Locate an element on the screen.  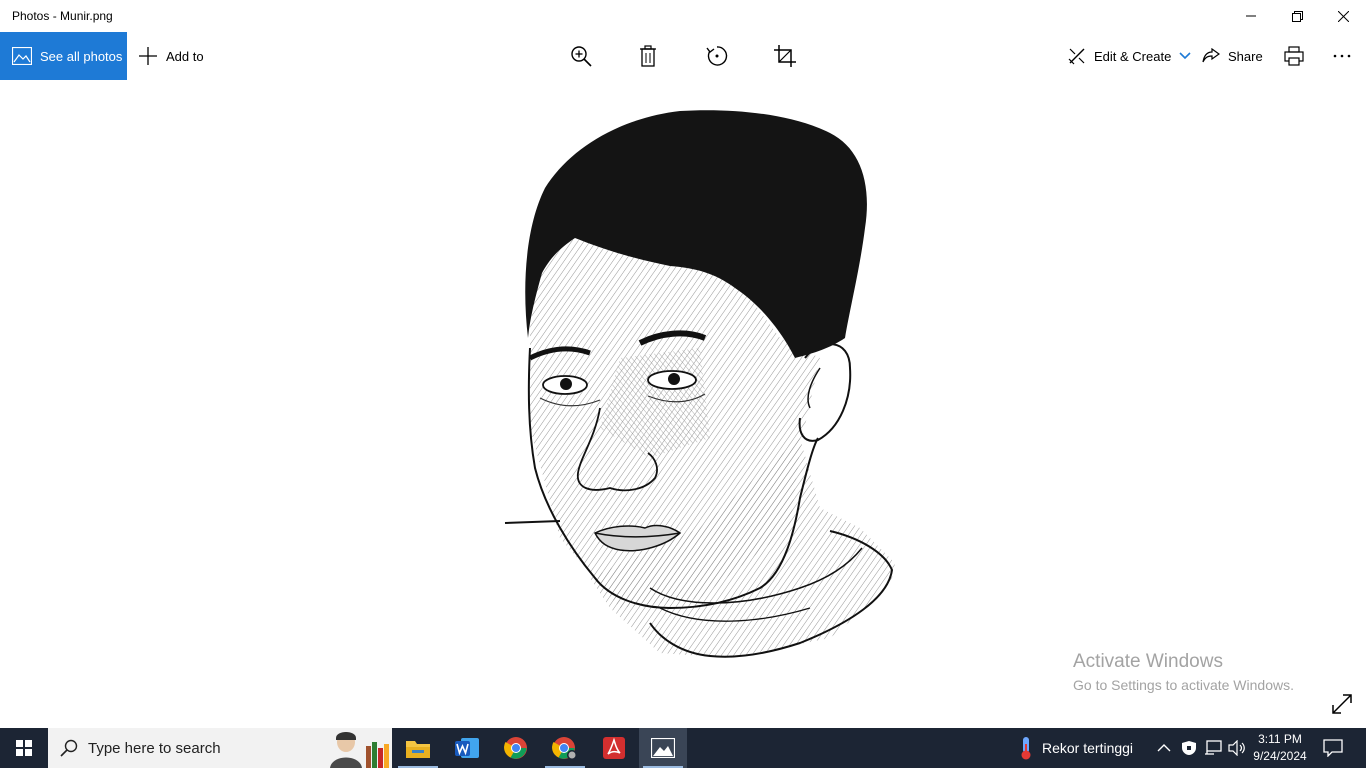
zoom-button is located at coordinates (581, 56).